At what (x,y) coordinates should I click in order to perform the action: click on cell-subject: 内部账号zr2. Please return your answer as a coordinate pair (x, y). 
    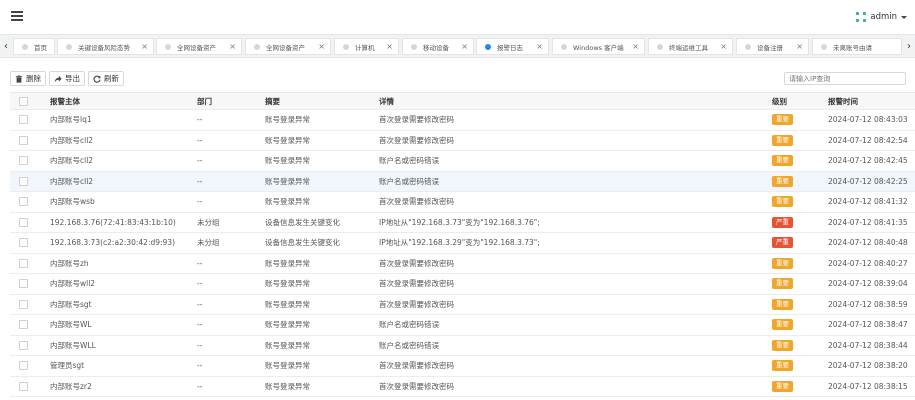
    Looking at the image, I should click on (71, 386).